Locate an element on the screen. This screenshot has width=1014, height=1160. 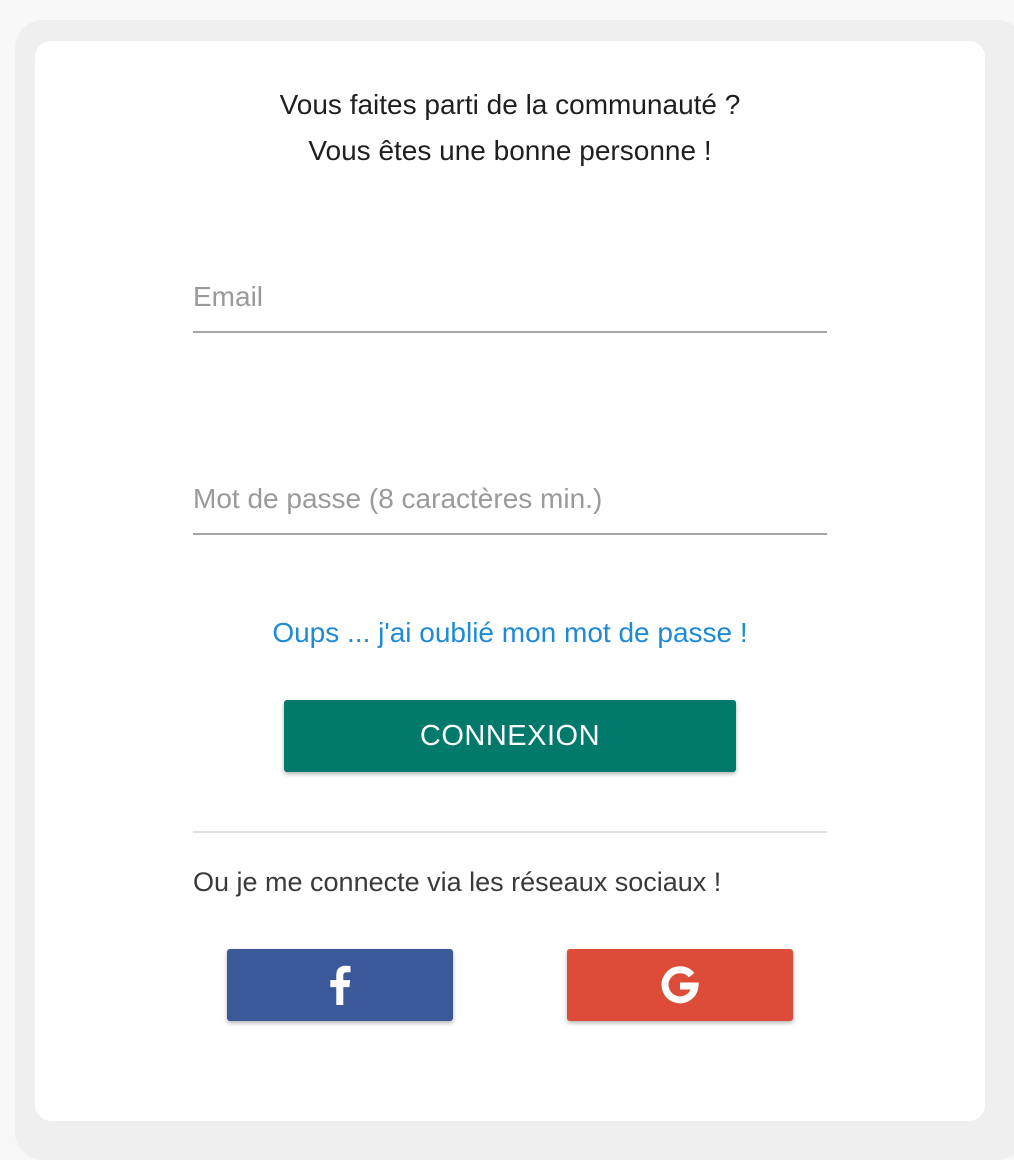
email-field is located at coordinates (510, 302).